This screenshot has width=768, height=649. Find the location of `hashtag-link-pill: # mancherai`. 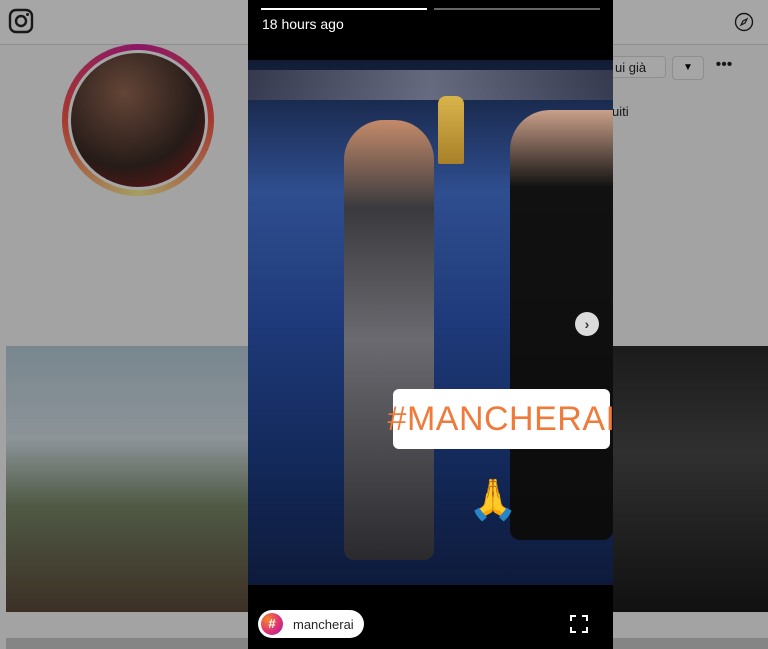

hashtag-link-pill: # mancherai is located at coordinates (311, 624).